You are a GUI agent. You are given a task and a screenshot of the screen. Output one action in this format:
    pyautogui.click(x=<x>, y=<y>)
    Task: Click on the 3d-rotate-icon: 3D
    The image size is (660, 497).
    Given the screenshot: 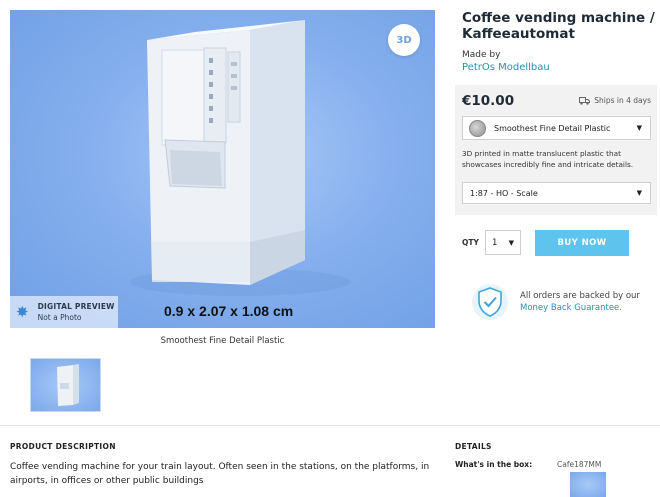 What is the action you would take?
    pyautogui.click(x=404, y=40)
    